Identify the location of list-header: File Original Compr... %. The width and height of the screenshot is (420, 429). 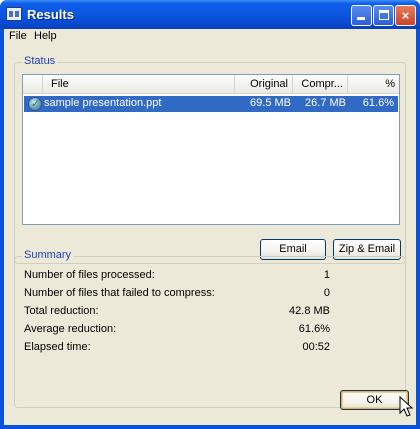
(211, 84).